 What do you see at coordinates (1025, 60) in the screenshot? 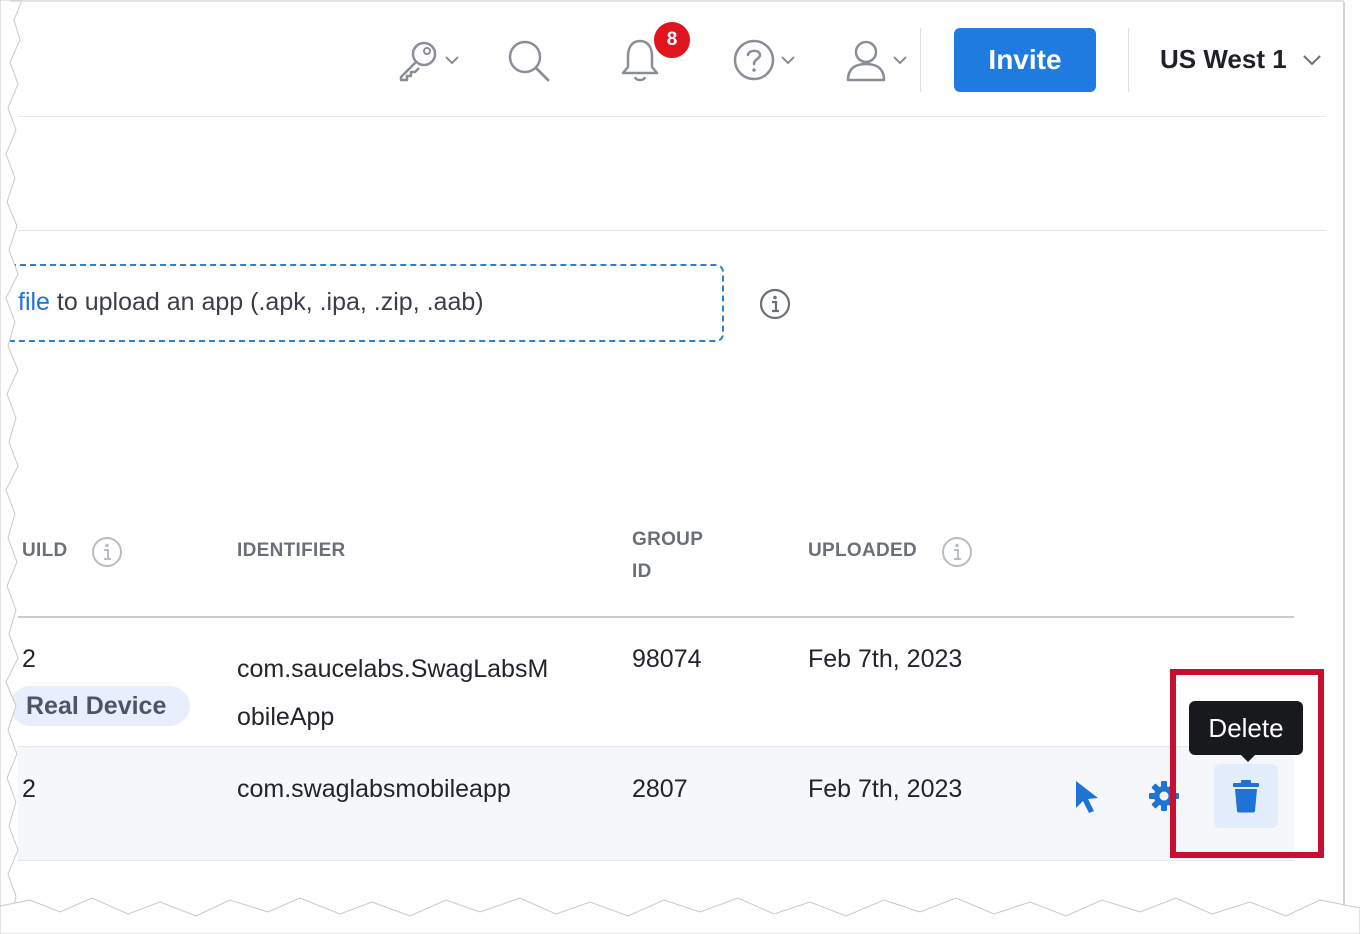
I see `invite-button: Invite` at bounding box center [1025, 60].